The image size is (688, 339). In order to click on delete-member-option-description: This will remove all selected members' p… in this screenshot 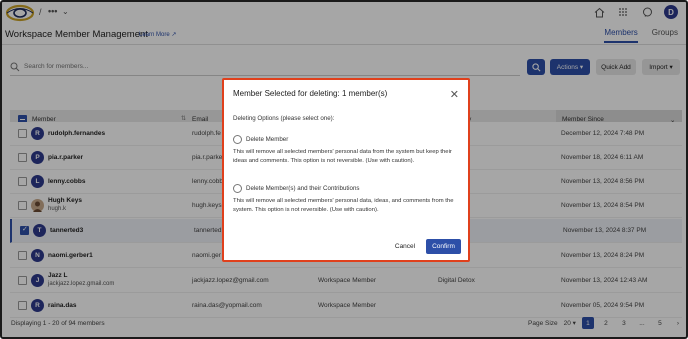, I will do `click(342, 157)`.